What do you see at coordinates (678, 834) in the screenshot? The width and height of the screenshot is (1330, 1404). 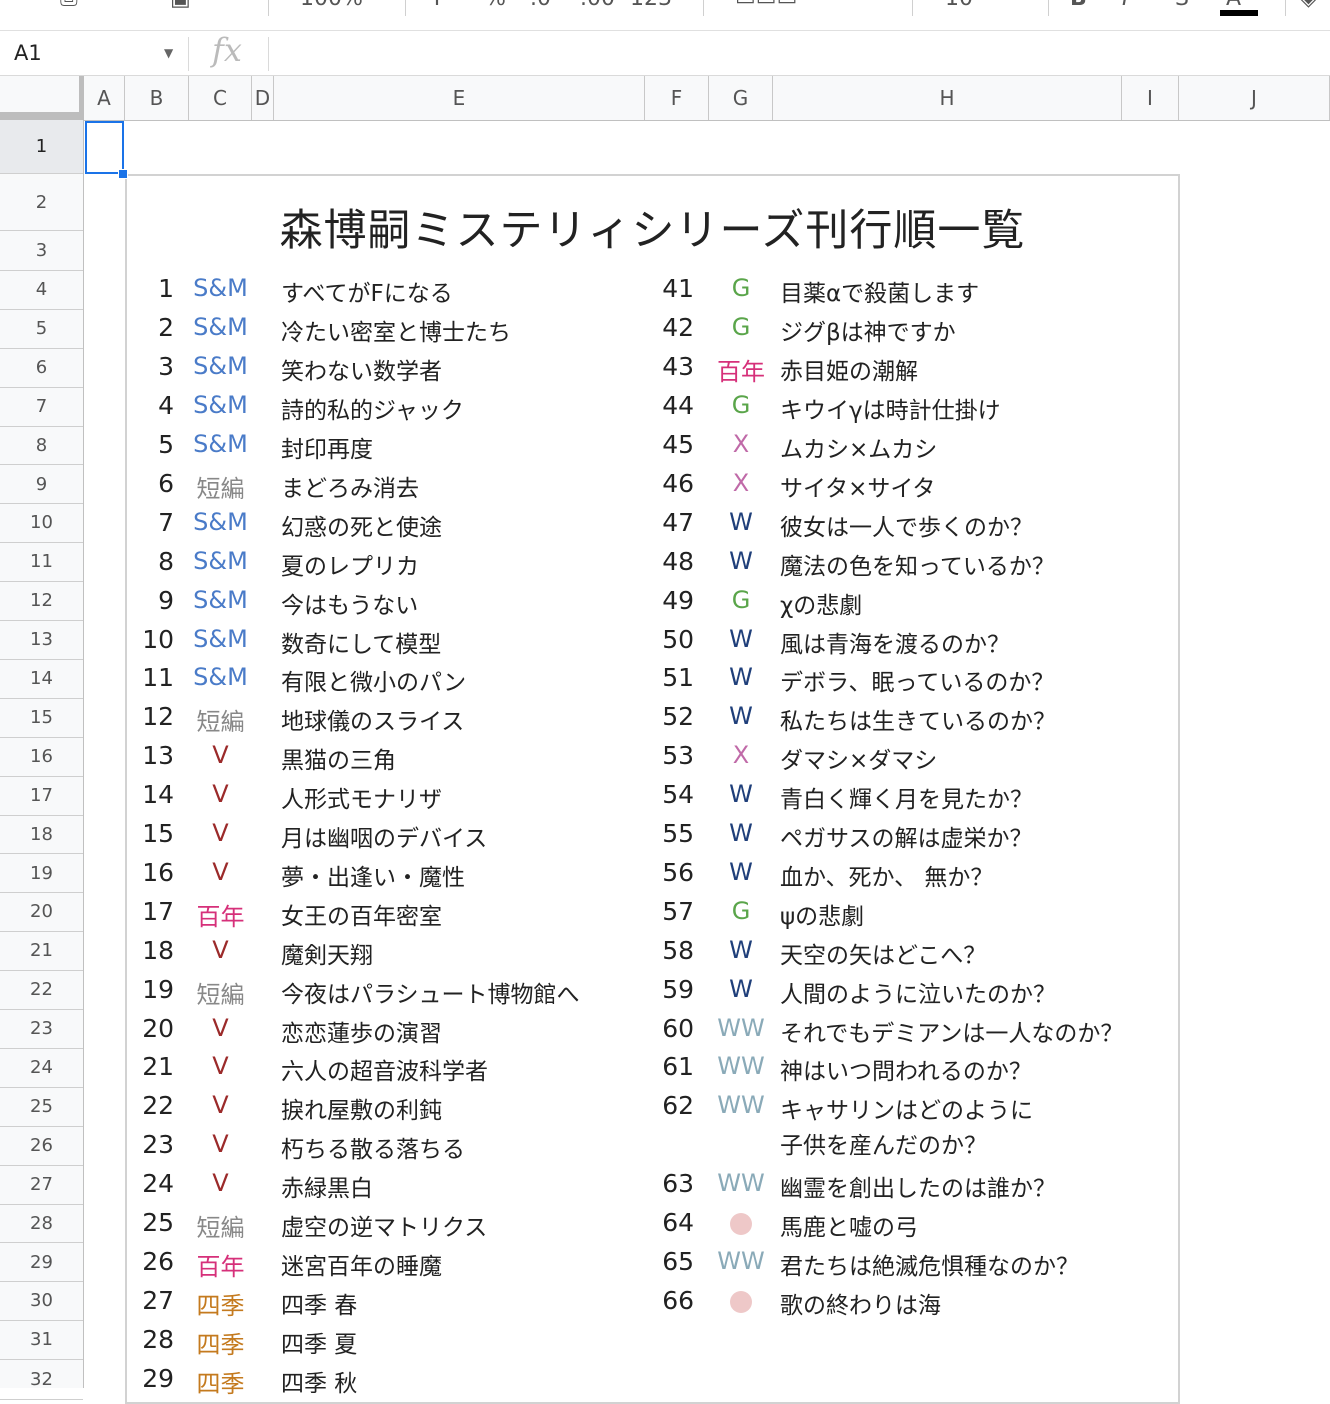 I see `book-number: 55` at bounding box center [678, 834].